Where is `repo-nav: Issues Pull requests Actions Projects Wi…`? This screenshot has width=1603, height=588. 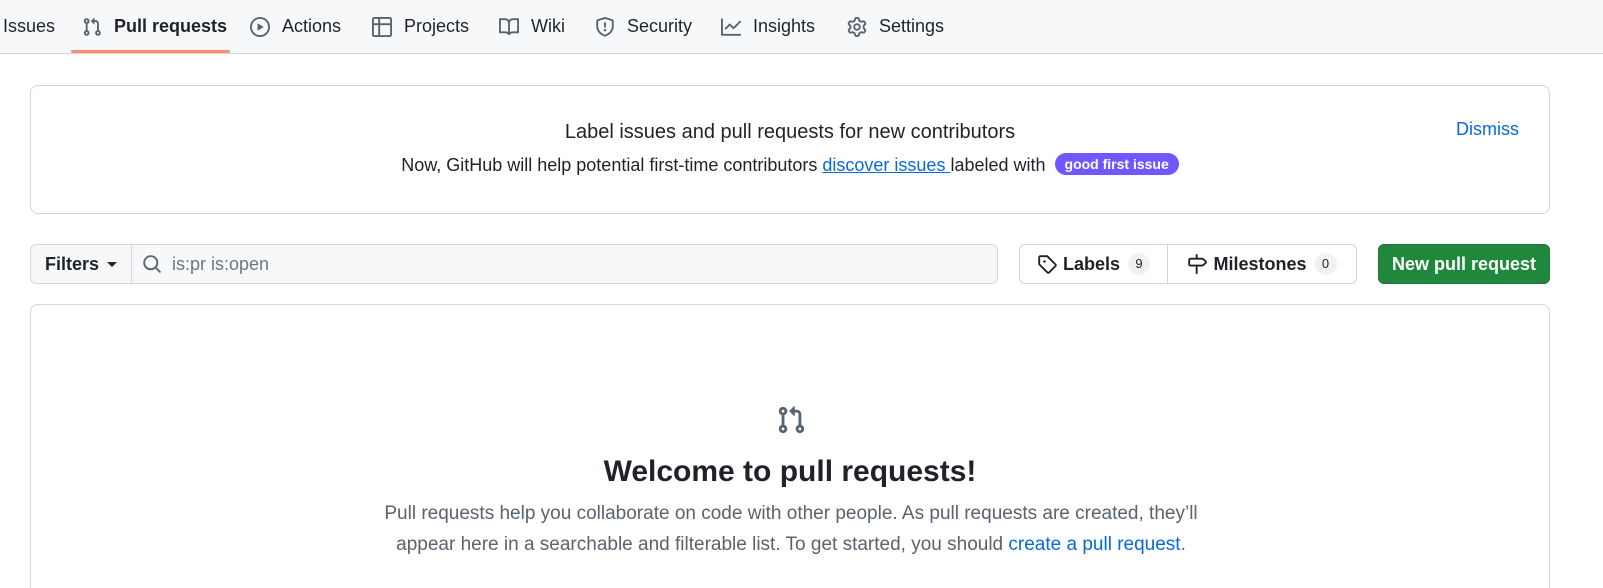 repo-nav: Issues Pull requests Actions Projects Wi… is located at coordinates (801, 27).